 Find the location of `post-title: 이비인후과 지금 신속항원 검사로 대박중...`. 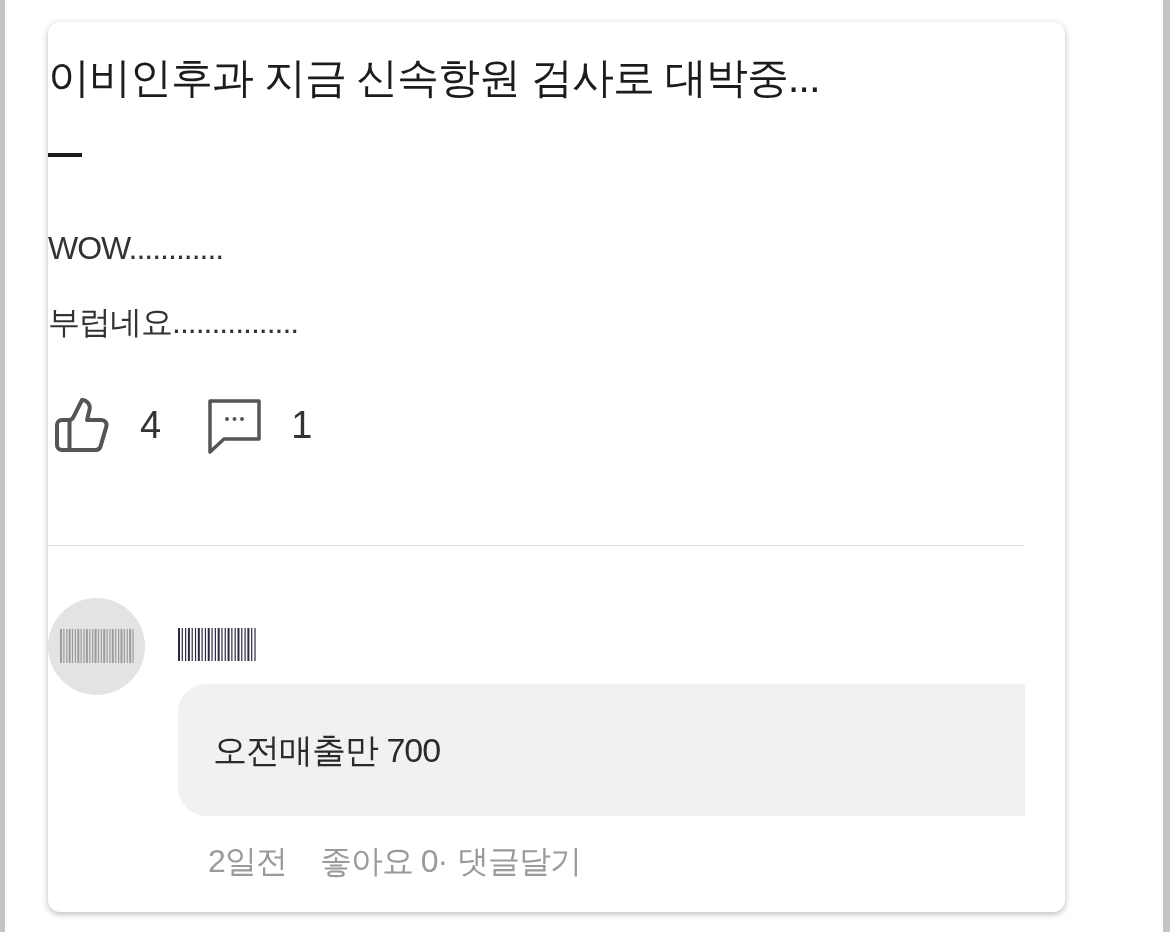

post-title: 이비인후과 지금 신속항원 검사로 대박중... is located at coordinates (536, 78).